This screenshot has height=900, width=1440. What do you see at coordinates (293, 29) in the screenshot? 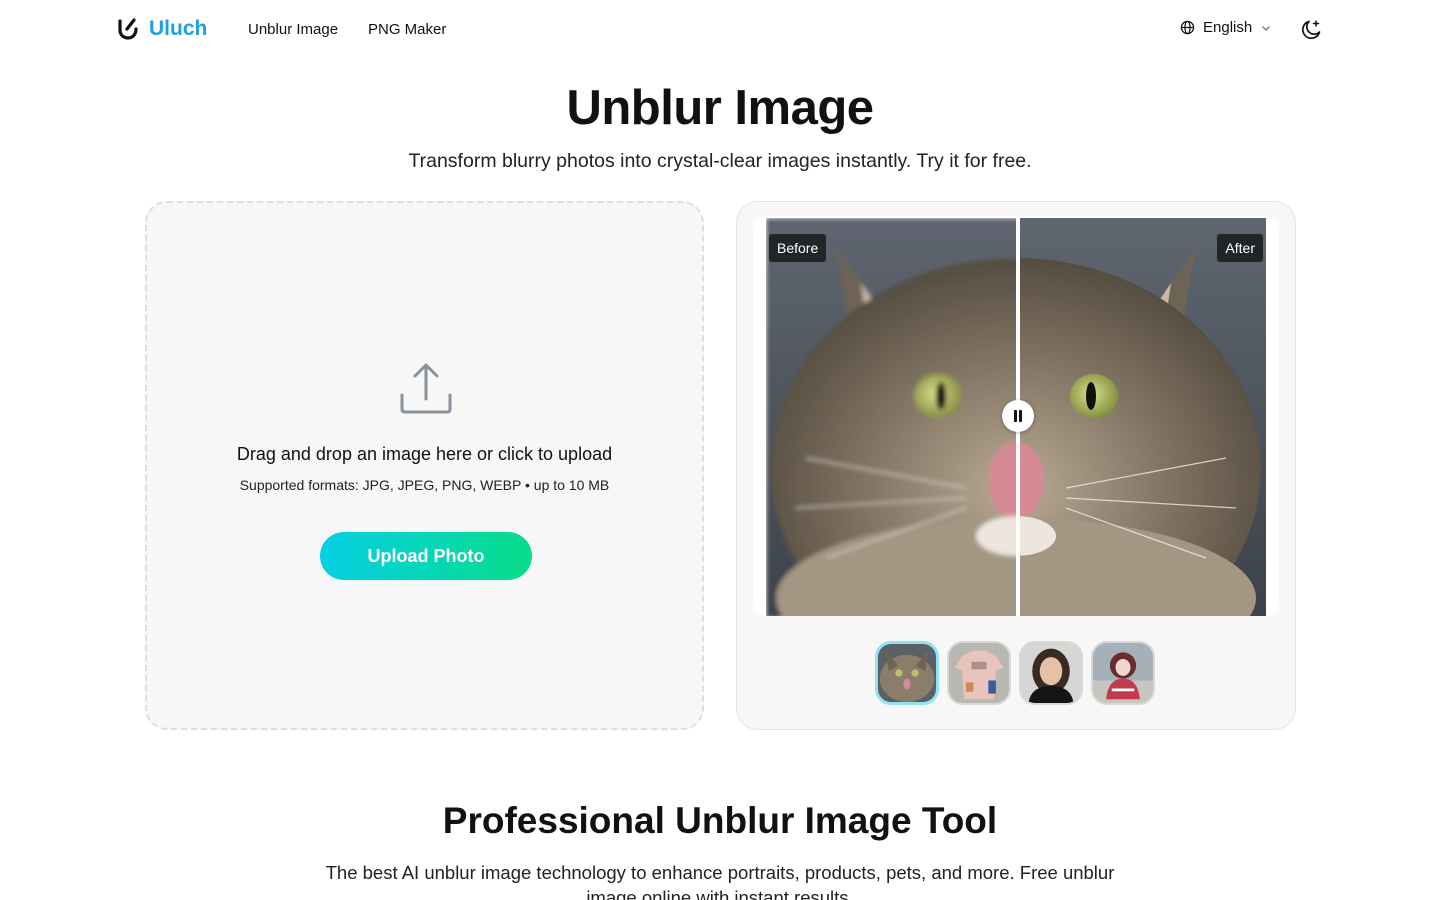
I see `nav-unblur-image: Unblur Image` at bounding box center [293, 29].